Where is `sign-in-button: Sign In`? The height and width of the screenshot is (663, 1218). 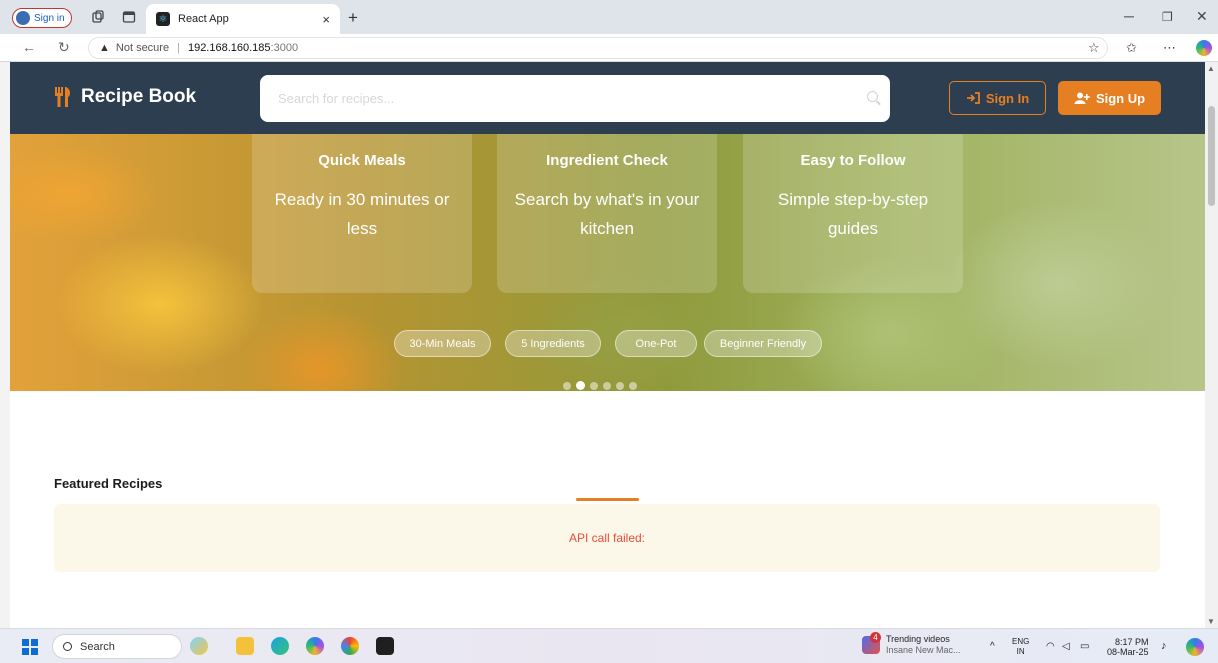
sign-in-button: Sign In is located at coordinates (997, 98).